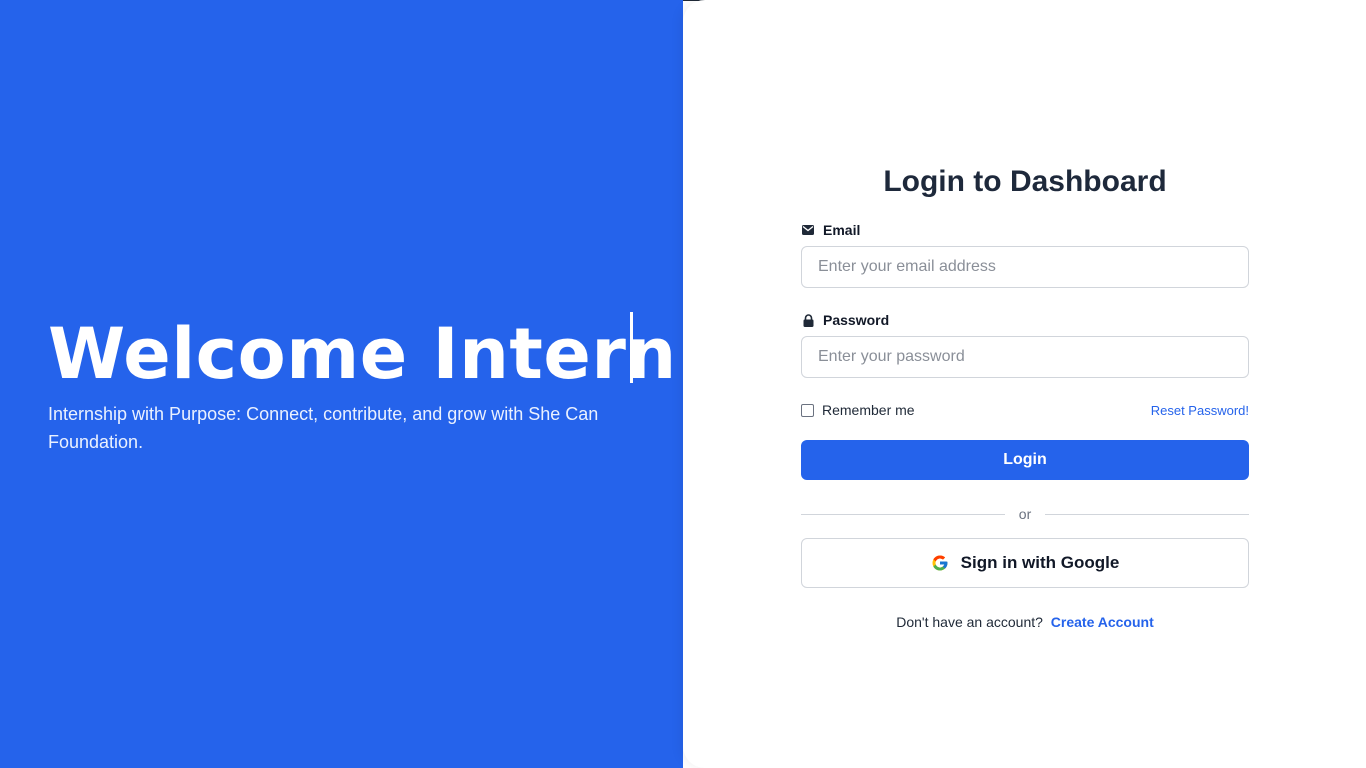  What do you see at coordinates (940, 563) in the screenshot?
I see `google-icon` at bounding box center [940, 563].